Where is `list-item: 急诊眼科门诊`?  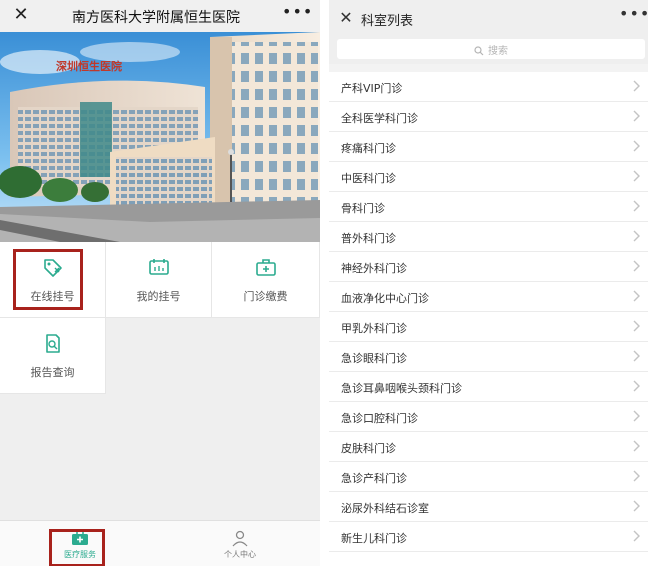 list-item: 急诊眼科门诊 is located at coordinates (488, 357).